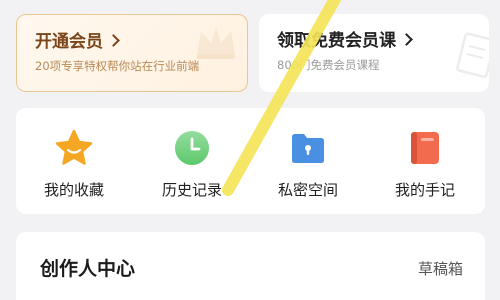 The height and width of the screenshot is (300, 500). What do you see at coordinates (425, 168) in the screenshot?
I see `quick-action-notes: 我的手记` at bounding box center [425, 168].